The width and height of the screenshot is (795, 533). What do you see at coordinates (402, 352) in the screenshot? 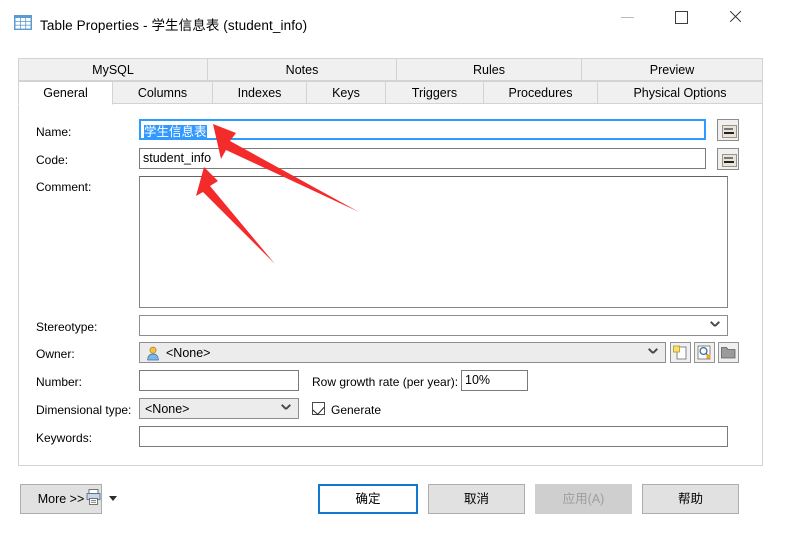
I see `owner-combo: <None>` at bounding box center [402, 352].